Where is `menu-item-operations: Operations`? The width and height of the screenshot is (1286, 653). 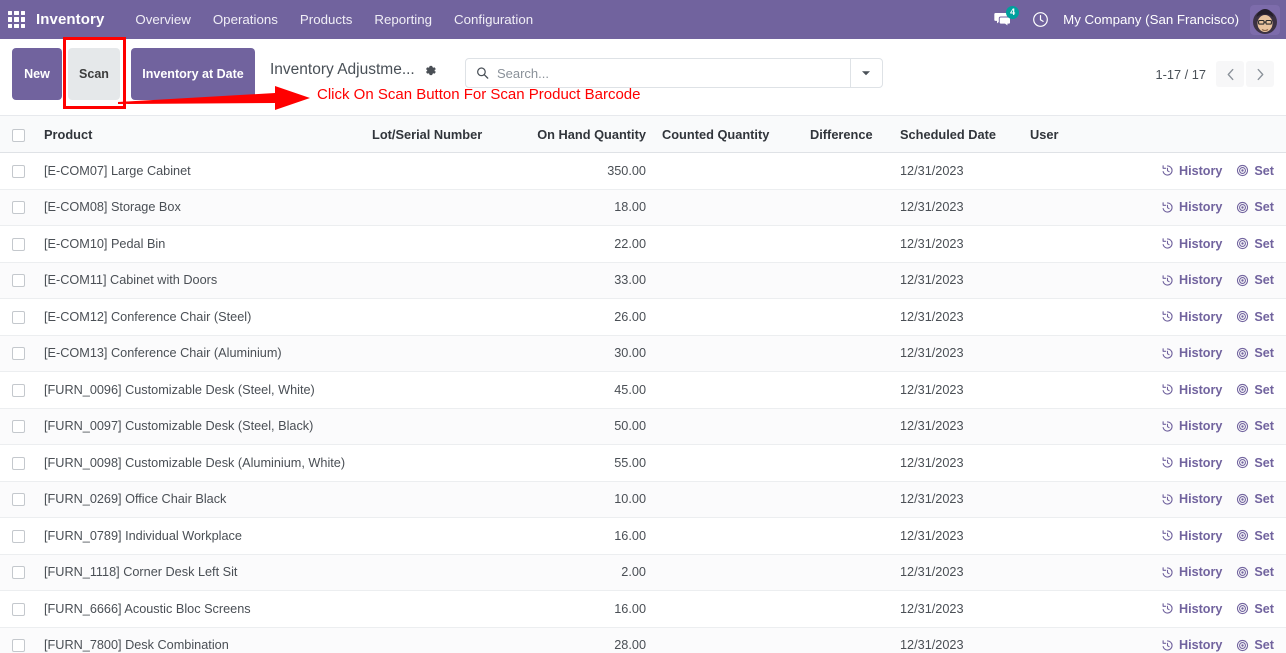 menu-item-operations: Operations is located at coordinates (245, 19).